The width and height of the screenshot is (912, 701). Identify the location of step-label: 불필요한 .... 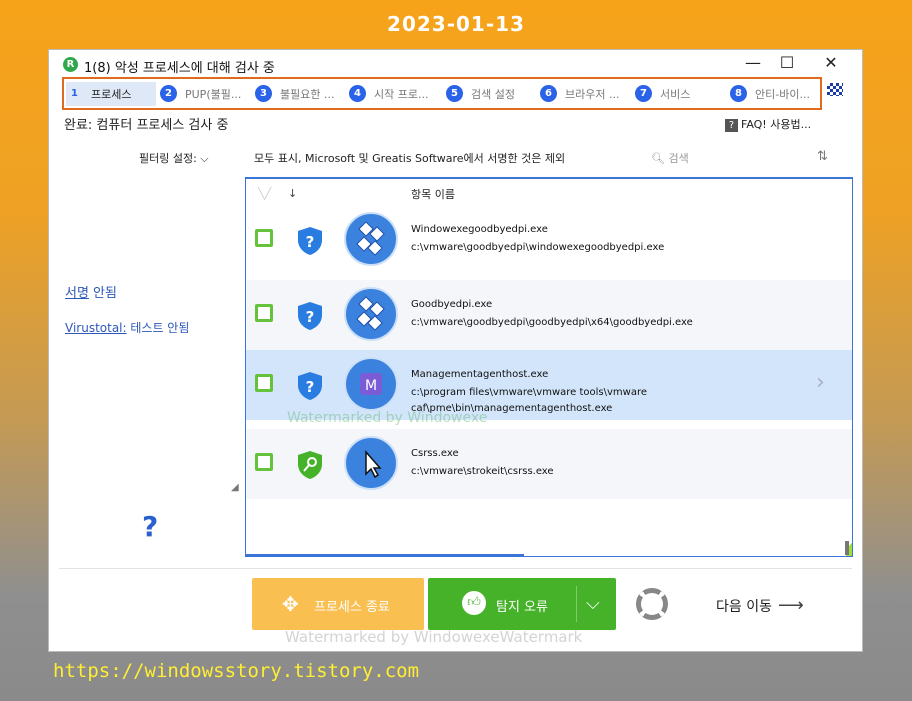
(307, 94).